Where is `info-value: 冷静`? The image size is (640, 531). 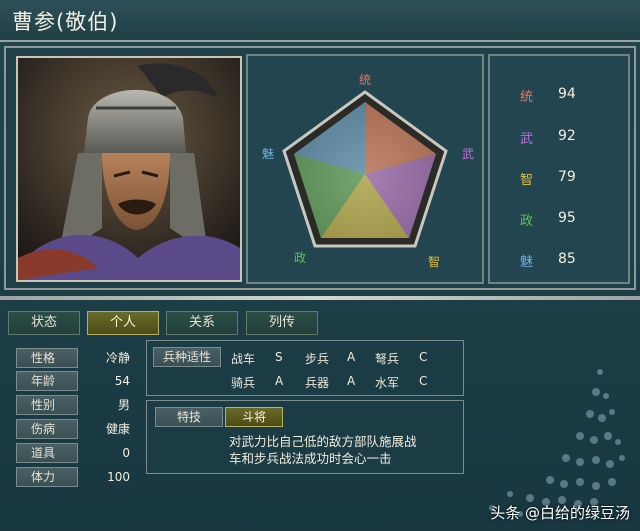
info-value: 冷静 is located at coordinates (117, 358).